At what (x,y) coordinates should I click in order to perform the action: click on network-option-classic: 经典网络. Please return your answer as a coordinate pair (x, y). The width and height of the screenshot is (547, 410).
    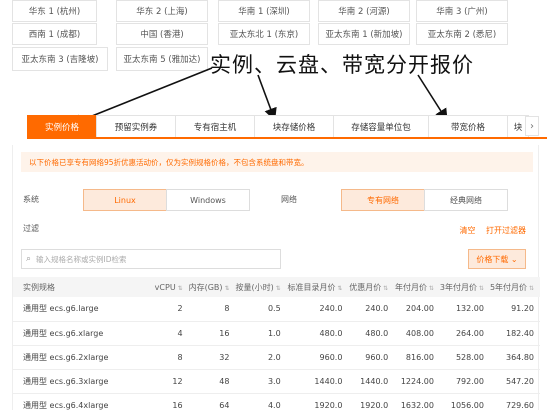
    Looking at the image, I should click on (466, 200).